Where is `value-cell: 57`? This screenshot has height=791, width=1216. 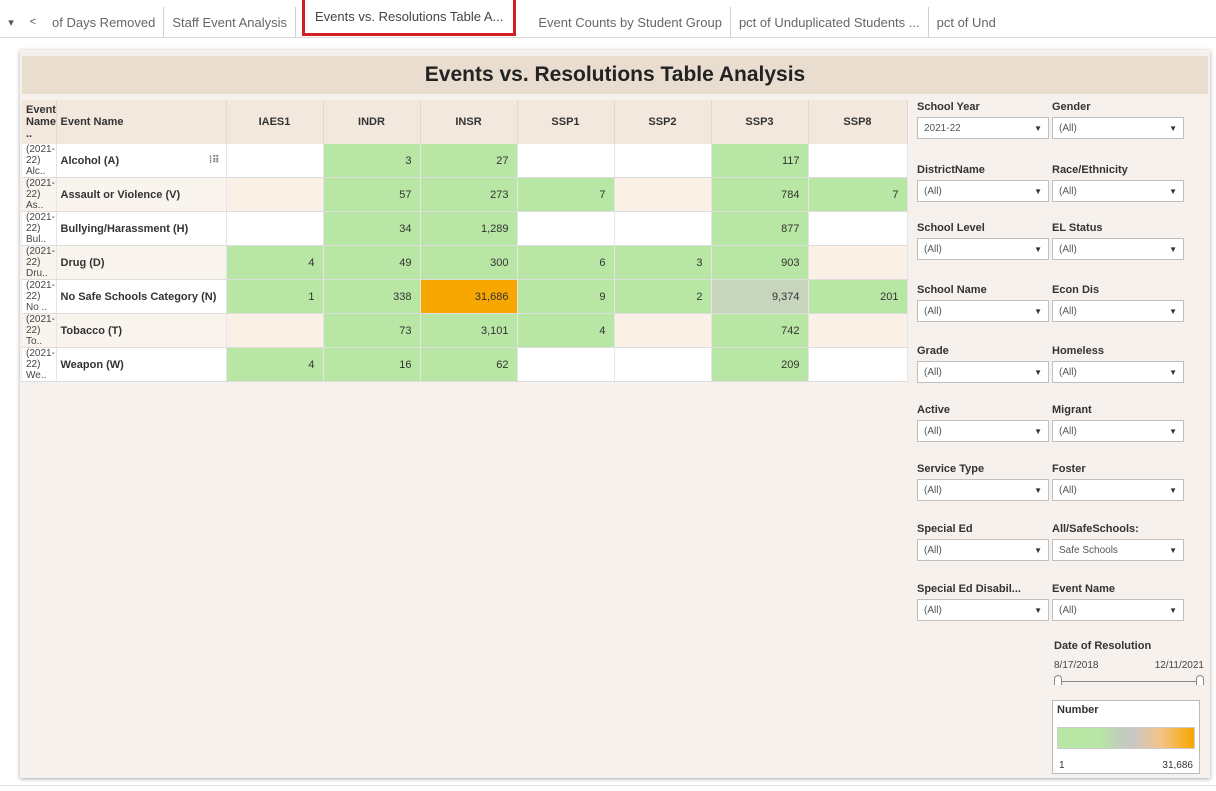 value-cell: 57 is located at coordinates (372, 194).